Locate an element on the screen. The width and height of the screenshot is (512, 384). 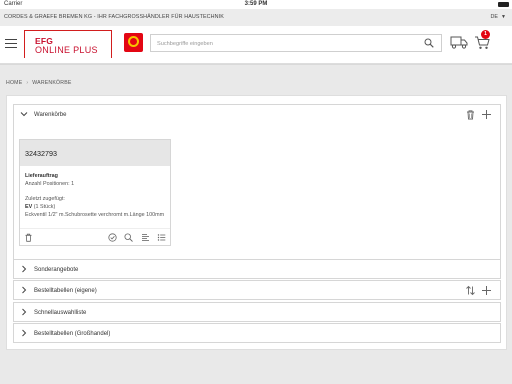
cart-type: Lieferauftrag is located at coordinates (41, 176).